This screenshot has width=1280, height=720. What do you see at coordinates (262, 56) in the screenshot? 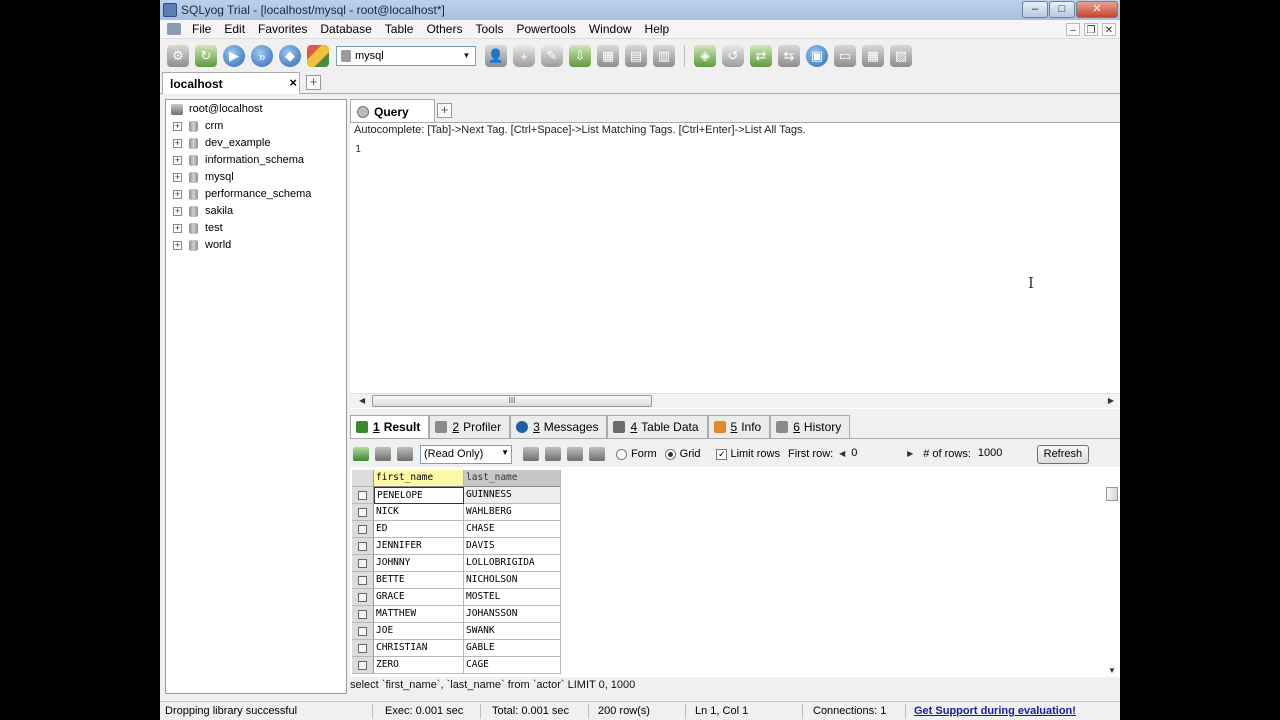
I see `execute-all-icon: »` at bounding box center [262, 56].